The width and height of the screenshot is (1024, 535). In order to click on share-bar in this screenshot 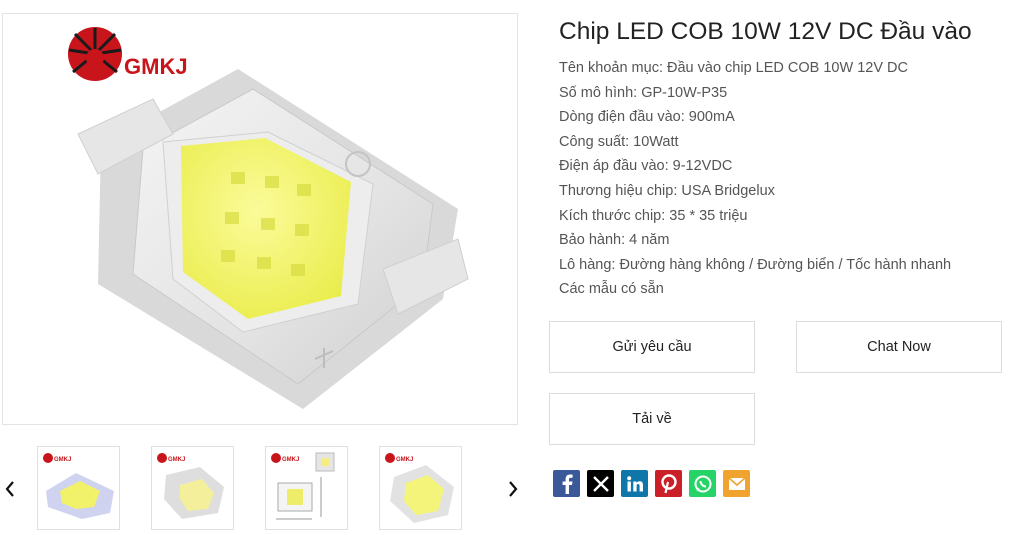, I will do `click(651, 483)`.